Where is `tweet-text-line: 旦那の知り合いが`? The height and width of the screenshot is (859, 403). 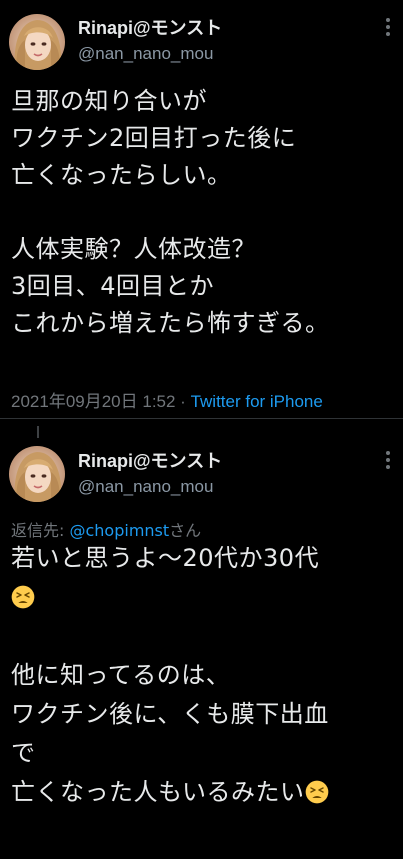
tweet-text-line: 旦那の知り合いが is located at coordinates (109, 101).